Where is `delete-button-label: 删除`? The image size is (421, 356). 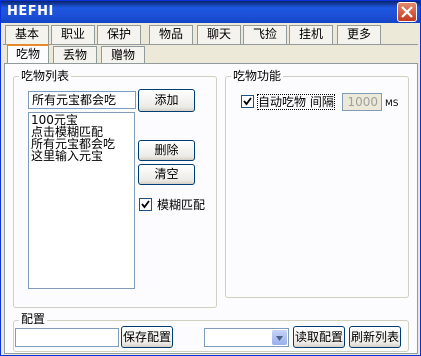
delete-button-label: 删除 is located at coordinates (166, 150).